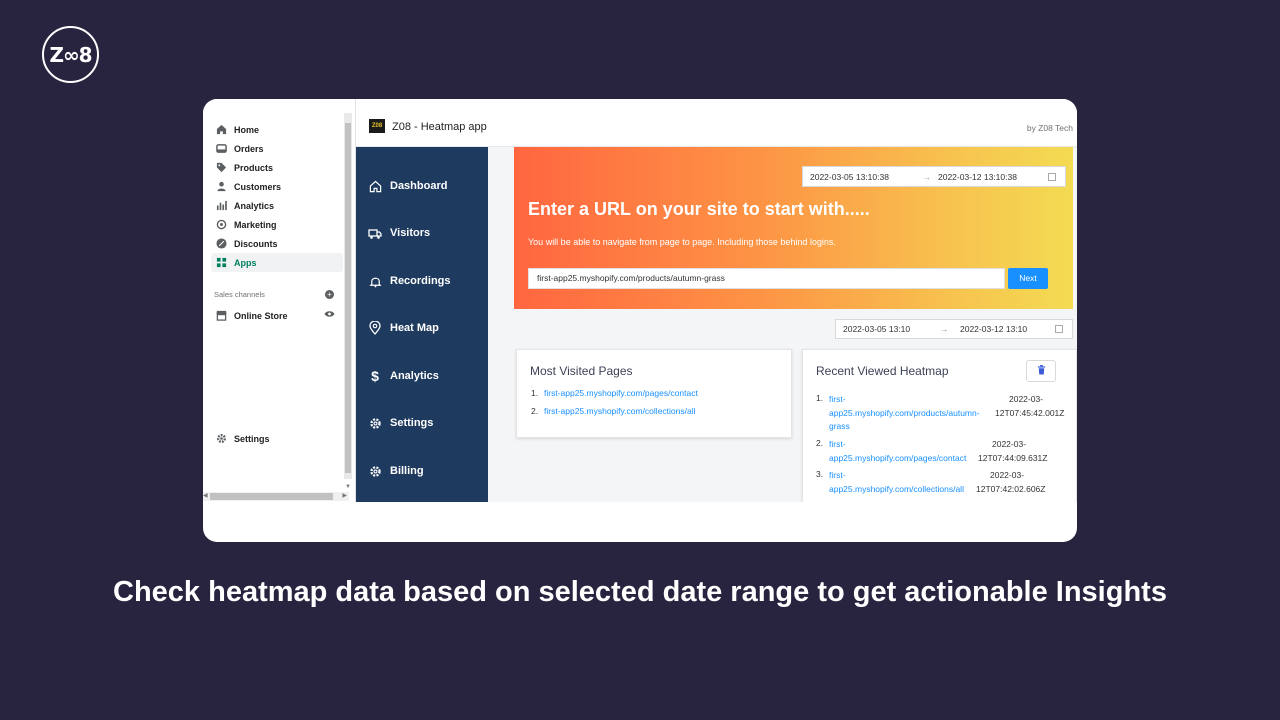 This screenshot has width=1280, height=720. I want to click on scroll-right-arrow-icon: ▶, so click(344, 495).